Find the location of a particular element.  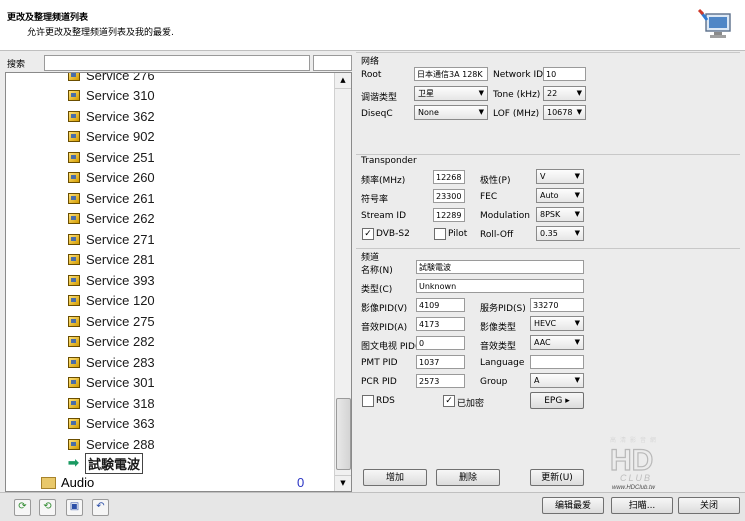

add-favorite-icon: ⟳ is located at coordinates (22, 507).